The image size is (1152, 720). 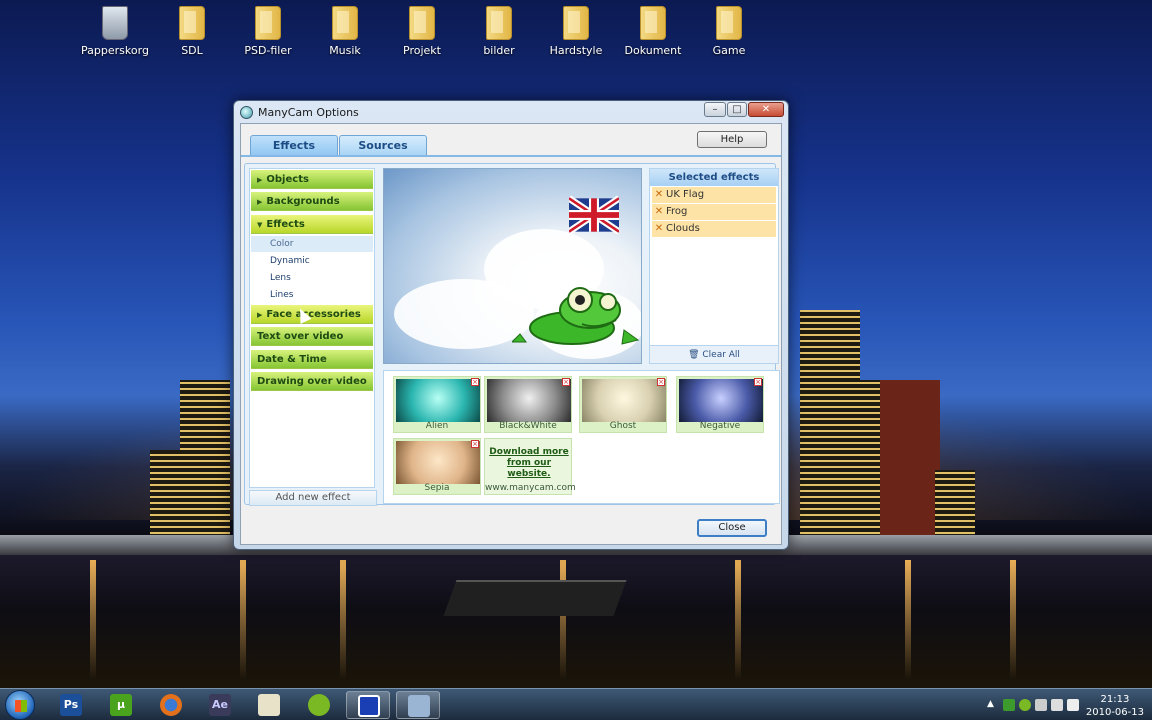 I want to click on desktop-icon-folder: Game, so click(x=729, y=31).